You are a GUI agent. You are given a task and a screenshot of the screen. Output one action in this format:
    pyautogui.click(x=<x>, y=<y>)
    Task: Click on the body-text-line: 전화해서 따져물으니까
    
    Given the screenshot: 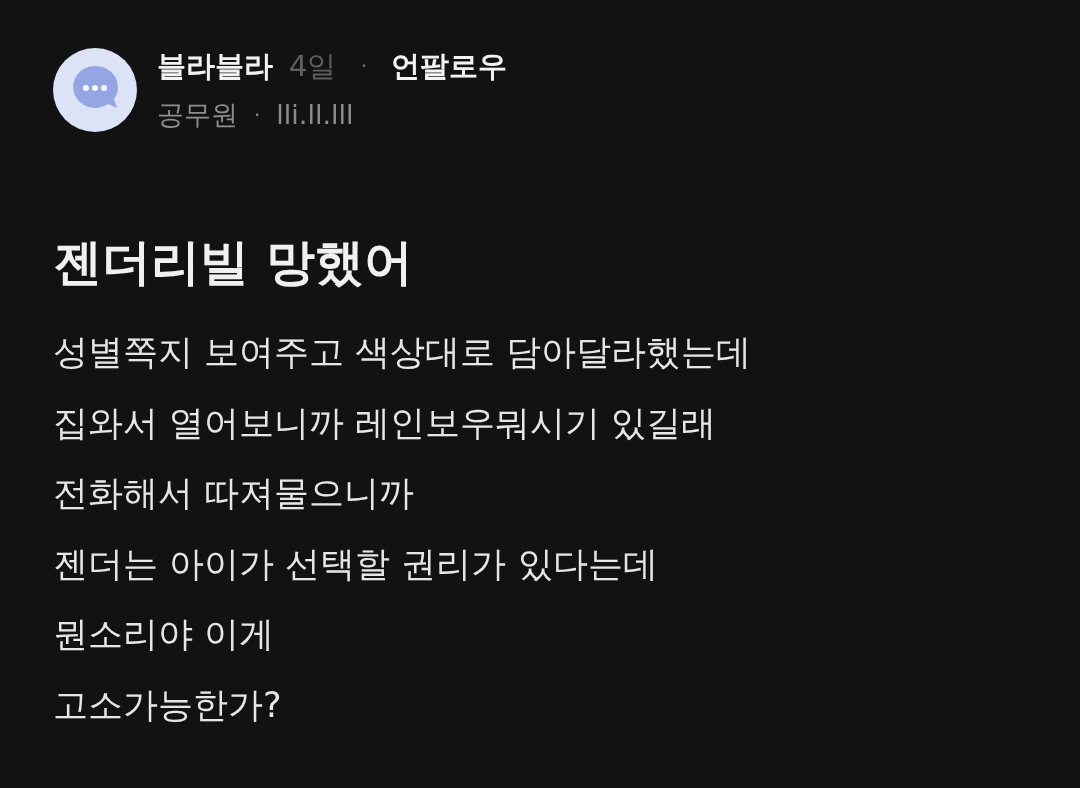 What is the action you would take?
    pyautogui.click(x=234, y=493)
    